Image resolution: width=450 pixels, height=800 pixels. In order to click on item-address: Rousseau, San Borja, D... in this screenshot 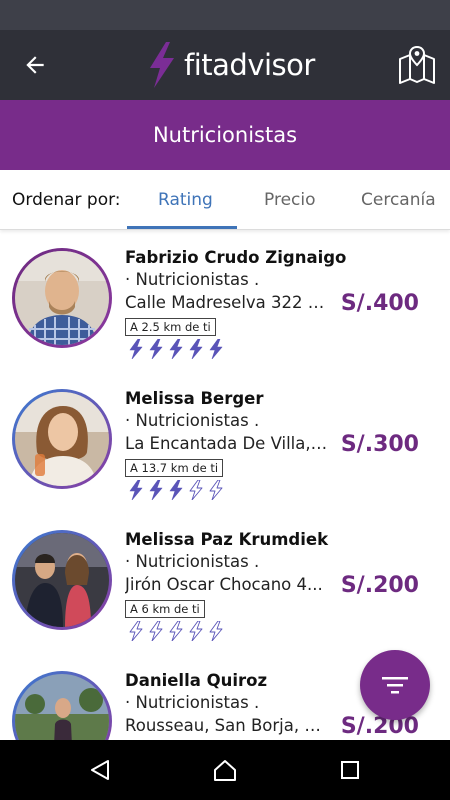, I will do `click(227, 725)`.